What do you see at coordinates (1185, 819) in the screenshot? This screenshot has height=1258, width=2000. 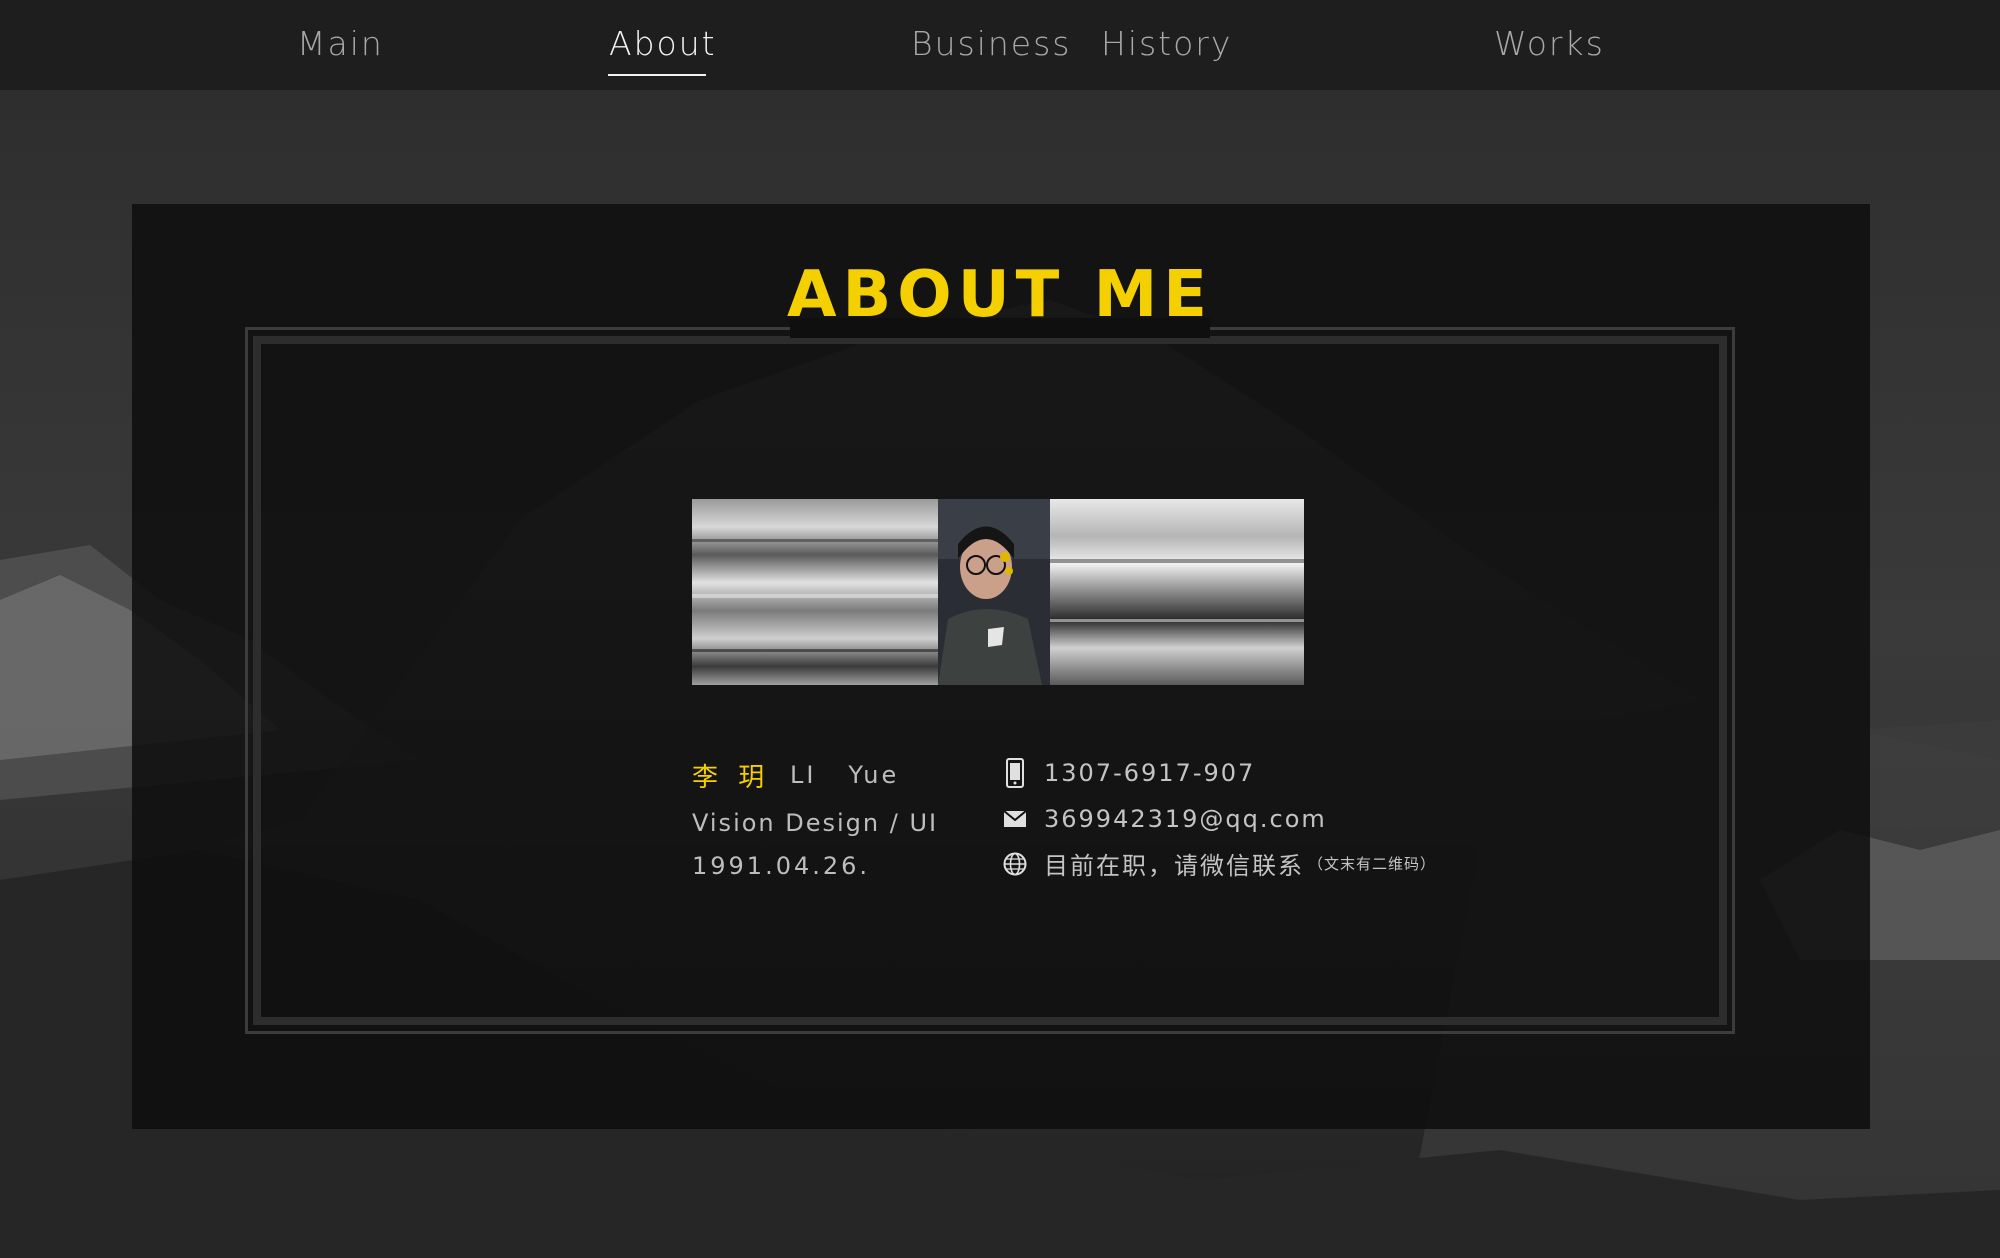 I see `email-address: 369942319@qq.com` at bounding box center [1185, 819].